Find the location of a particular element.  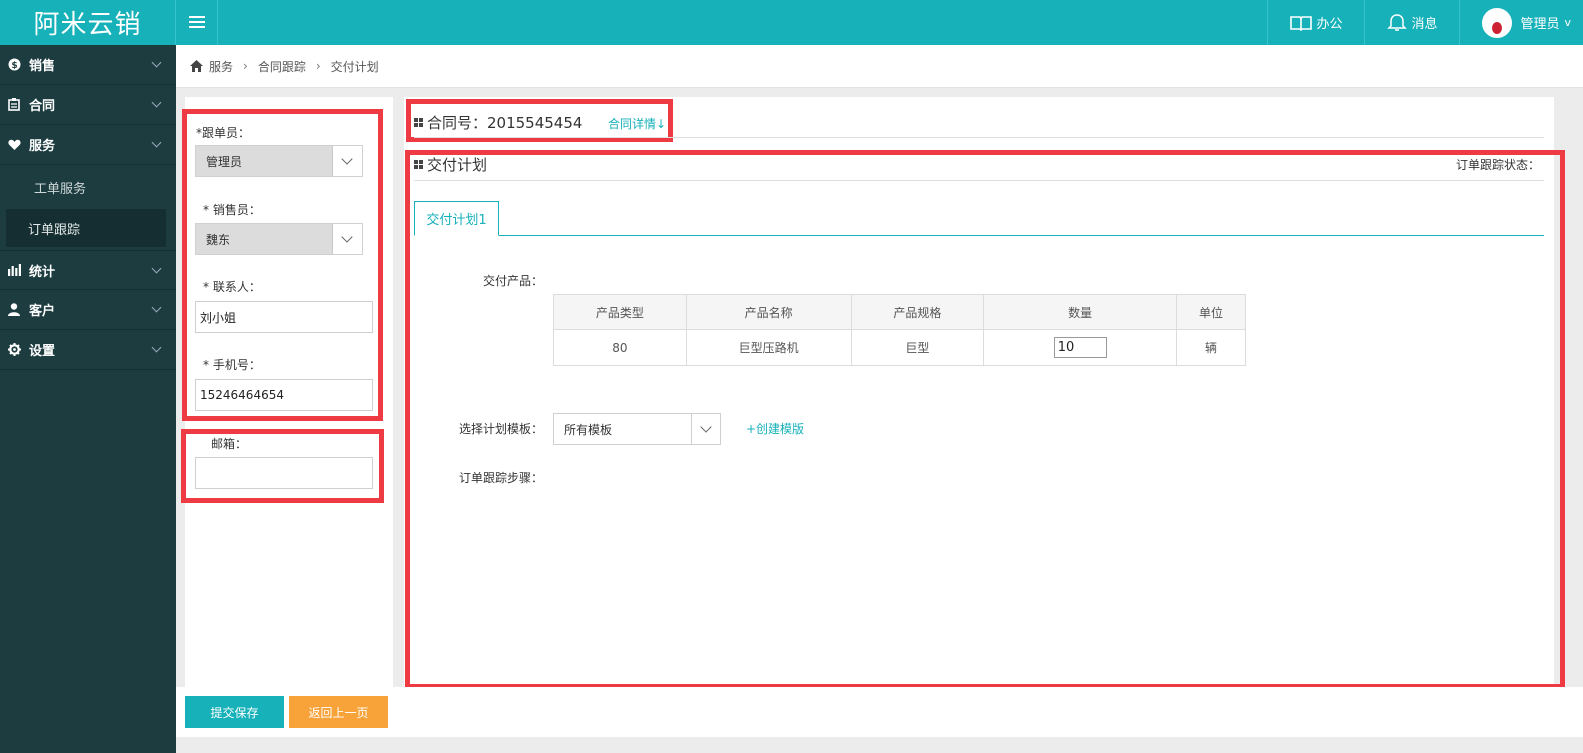

column-header: 产品名称 is located at coordinates (768, 312).